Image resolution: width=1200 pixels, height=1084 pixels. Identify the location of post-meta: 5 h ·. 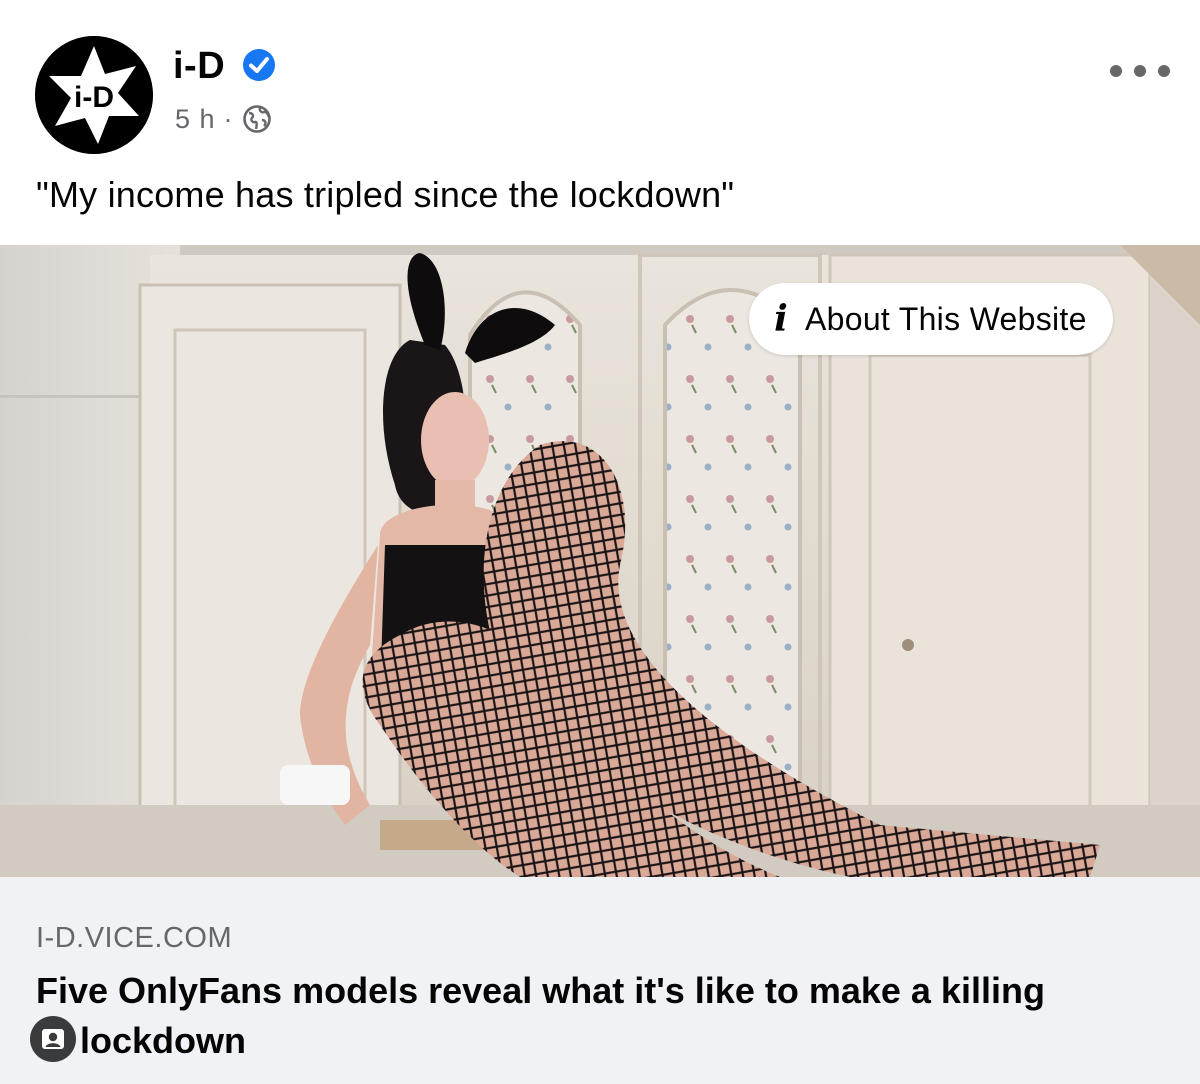
(223, 119).